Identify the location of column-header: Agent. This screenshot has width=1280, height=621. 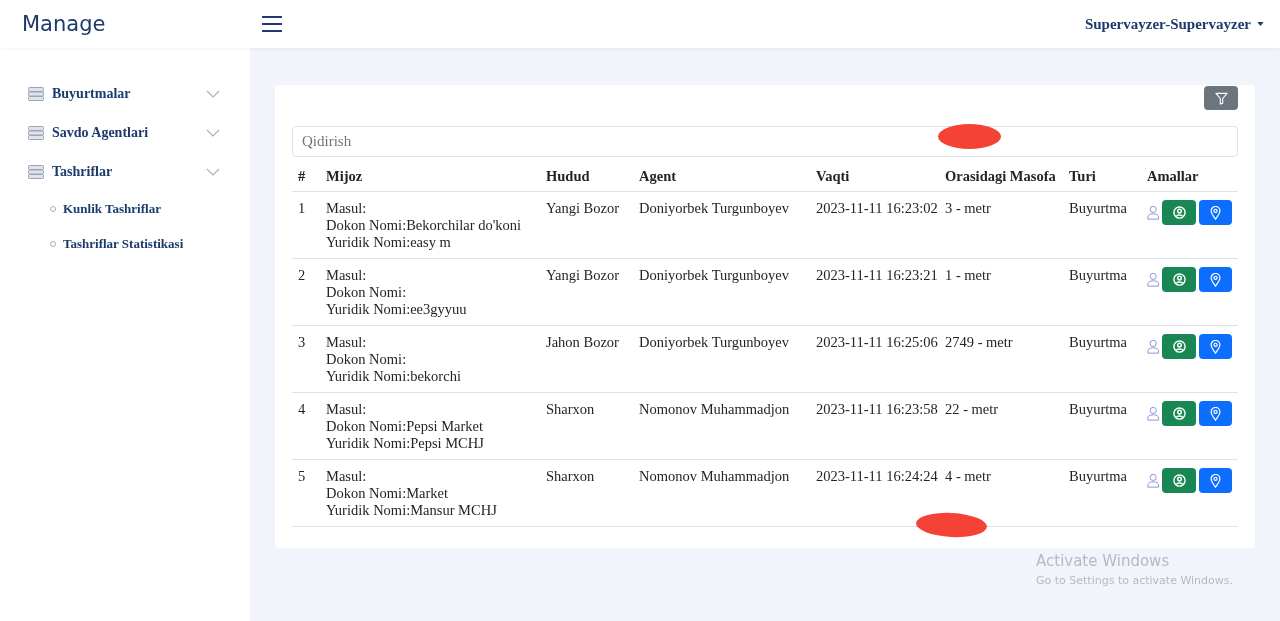
(658, 176).